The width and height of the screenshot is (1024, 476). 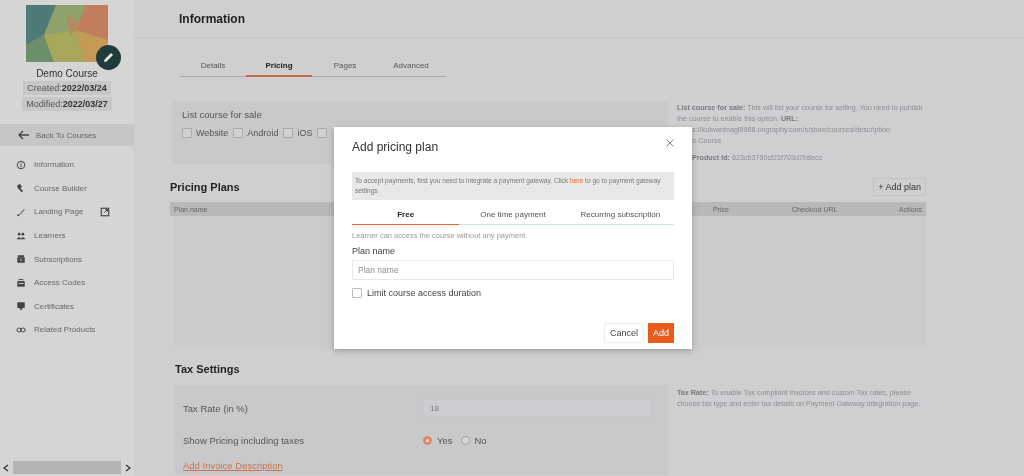 What do you see at coordinates (67, 330) in the screenshot?
I see `sidebar-item: Related Products` at bounding box center [67, 330].